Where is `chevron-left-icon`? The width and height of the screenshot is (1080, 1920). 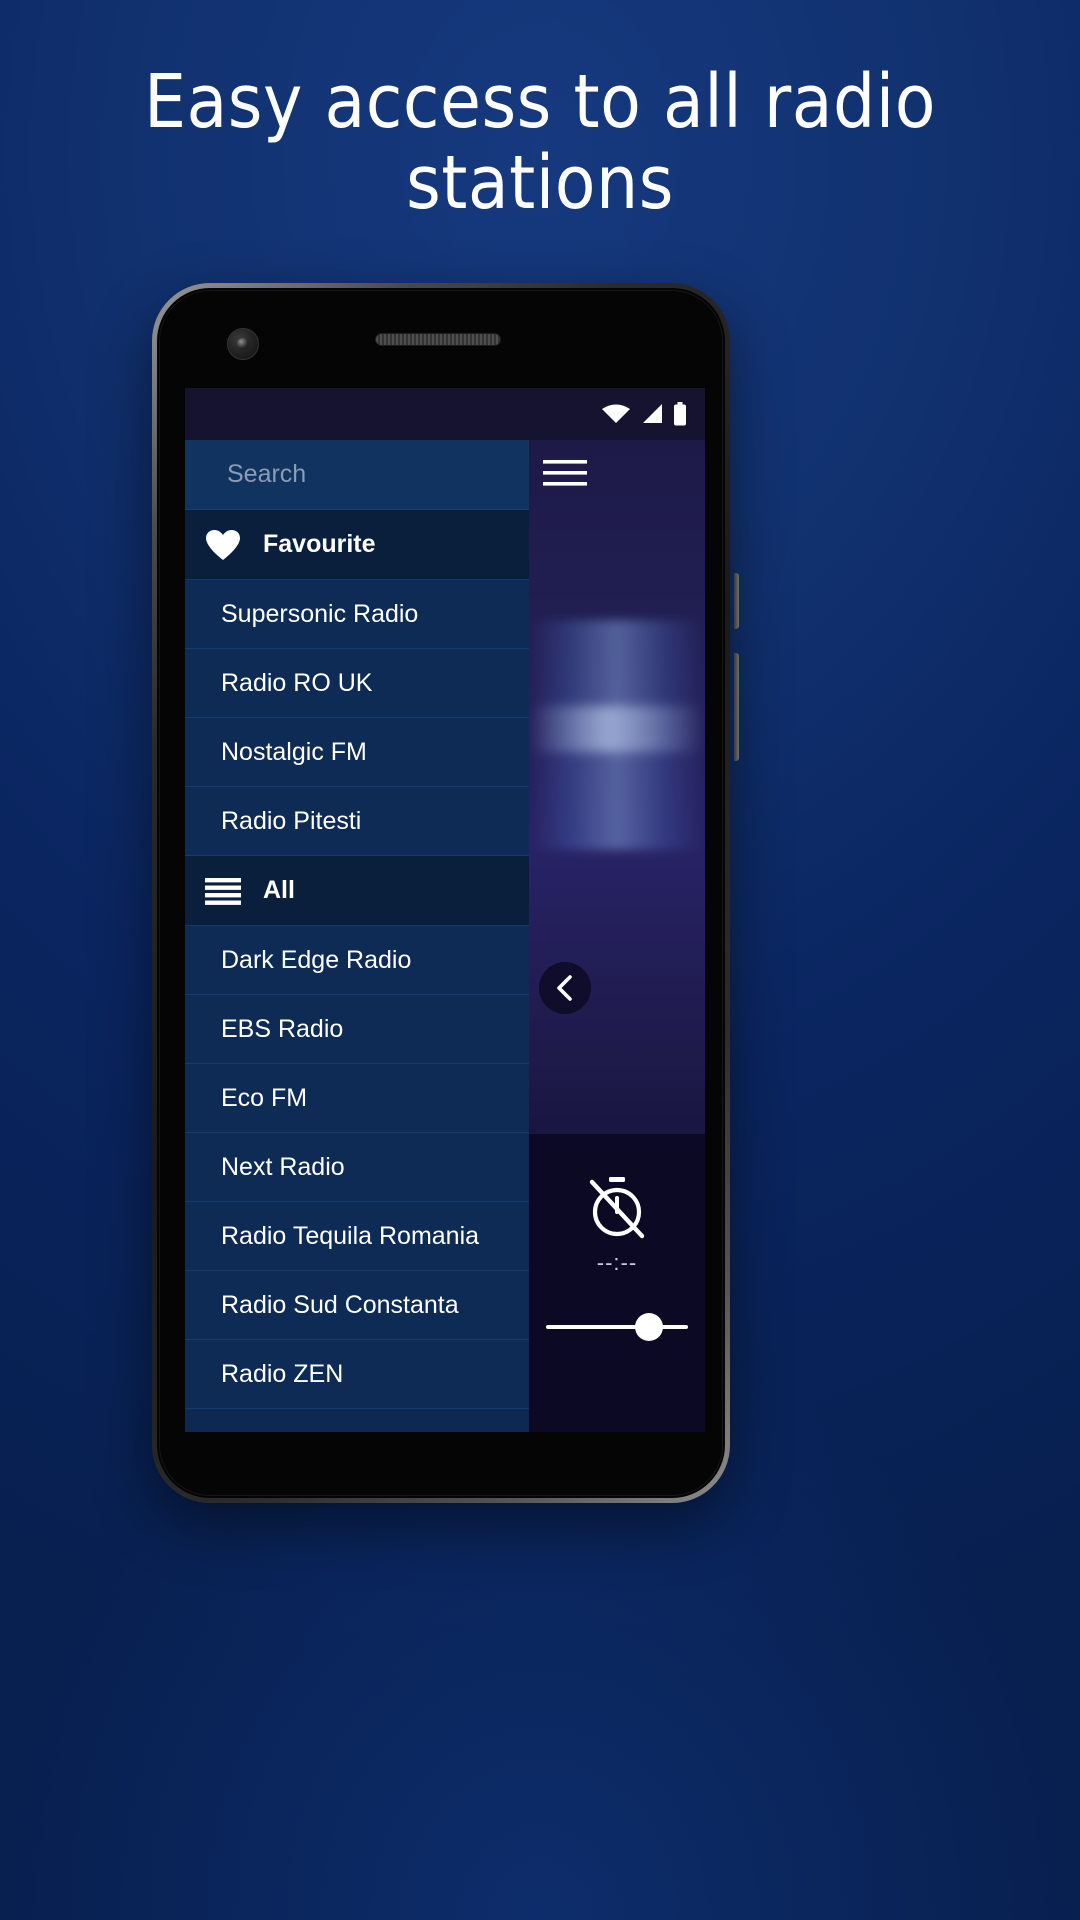 chevron-left-icon is located at coordinates (565, 988).